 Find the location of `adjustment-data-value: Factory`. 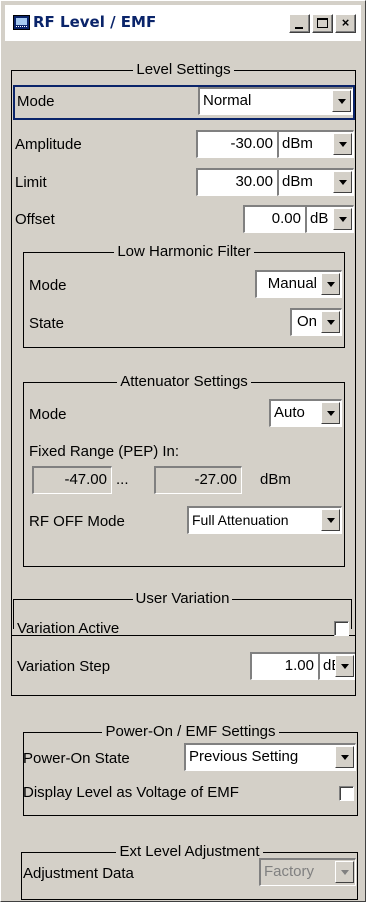

adjustment-data-value: Factory is located at coordinates (289, 871).